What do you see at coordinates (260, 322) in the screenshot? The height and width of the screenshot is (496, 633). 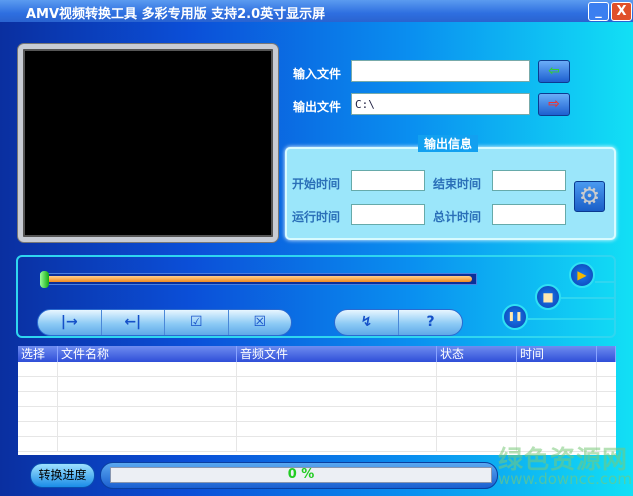 I see `delete-button: ☒` at bounding box center [260, 322].